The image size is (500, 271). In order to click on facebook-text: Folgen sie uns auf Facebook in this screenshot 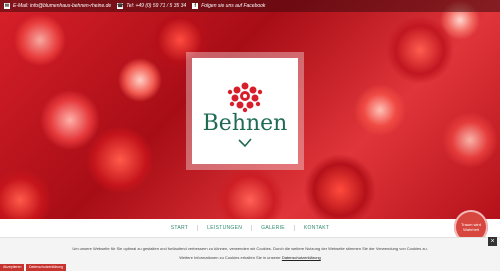, I will do `click(233, 6)`.